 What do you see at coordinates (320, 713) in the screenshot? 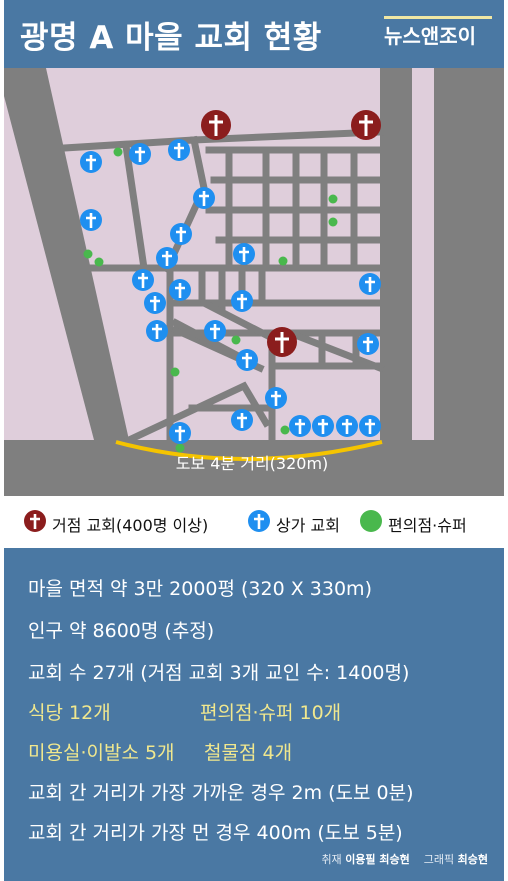
I see `convenience-value: 10개` at bounding box center [320, 713].